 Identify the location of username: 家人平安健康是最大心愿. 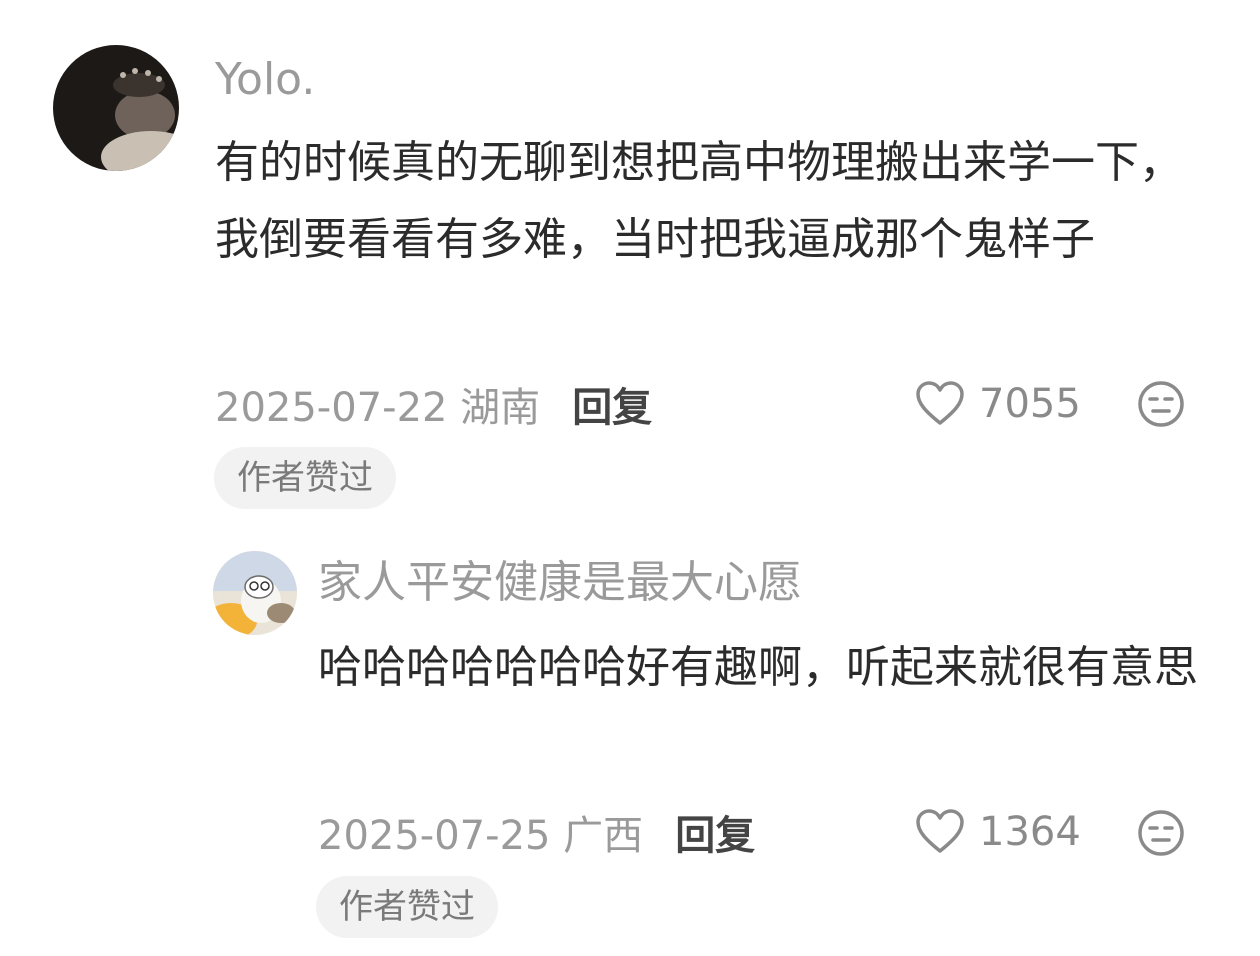
(560, 583).